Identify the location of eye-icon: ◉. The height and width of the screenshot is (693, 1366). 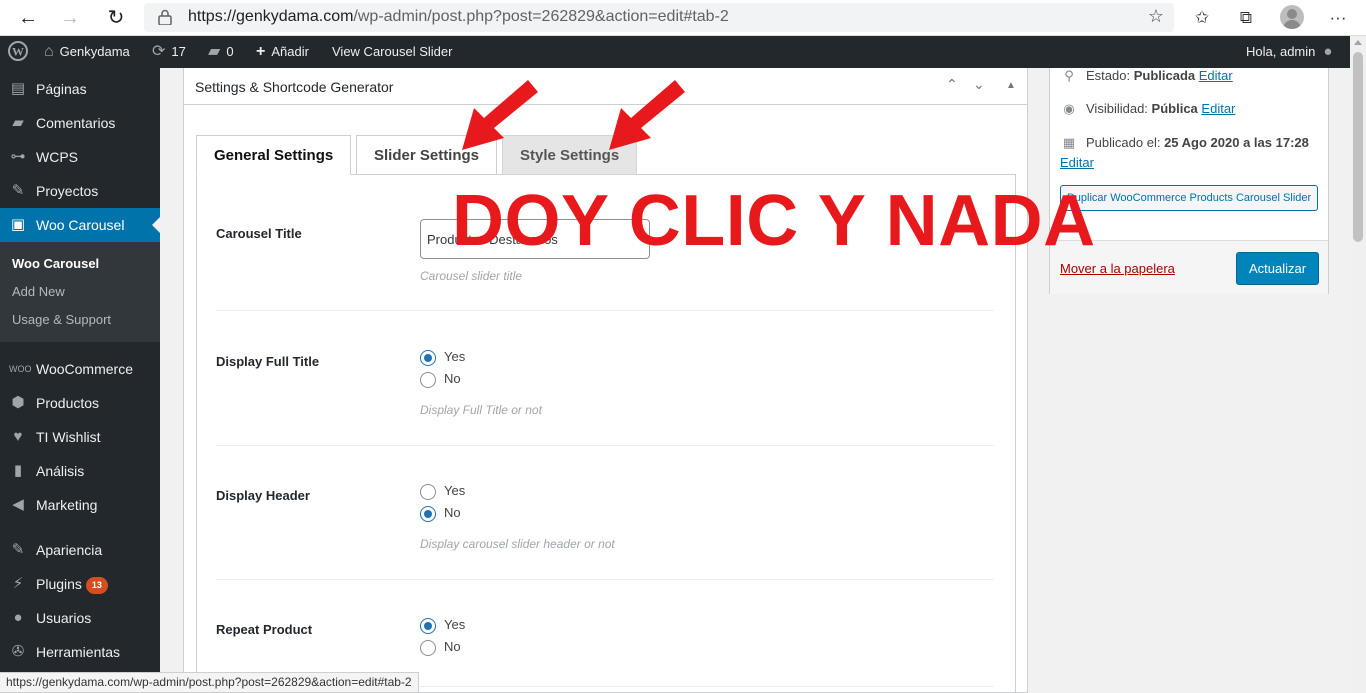
(1069, 108).